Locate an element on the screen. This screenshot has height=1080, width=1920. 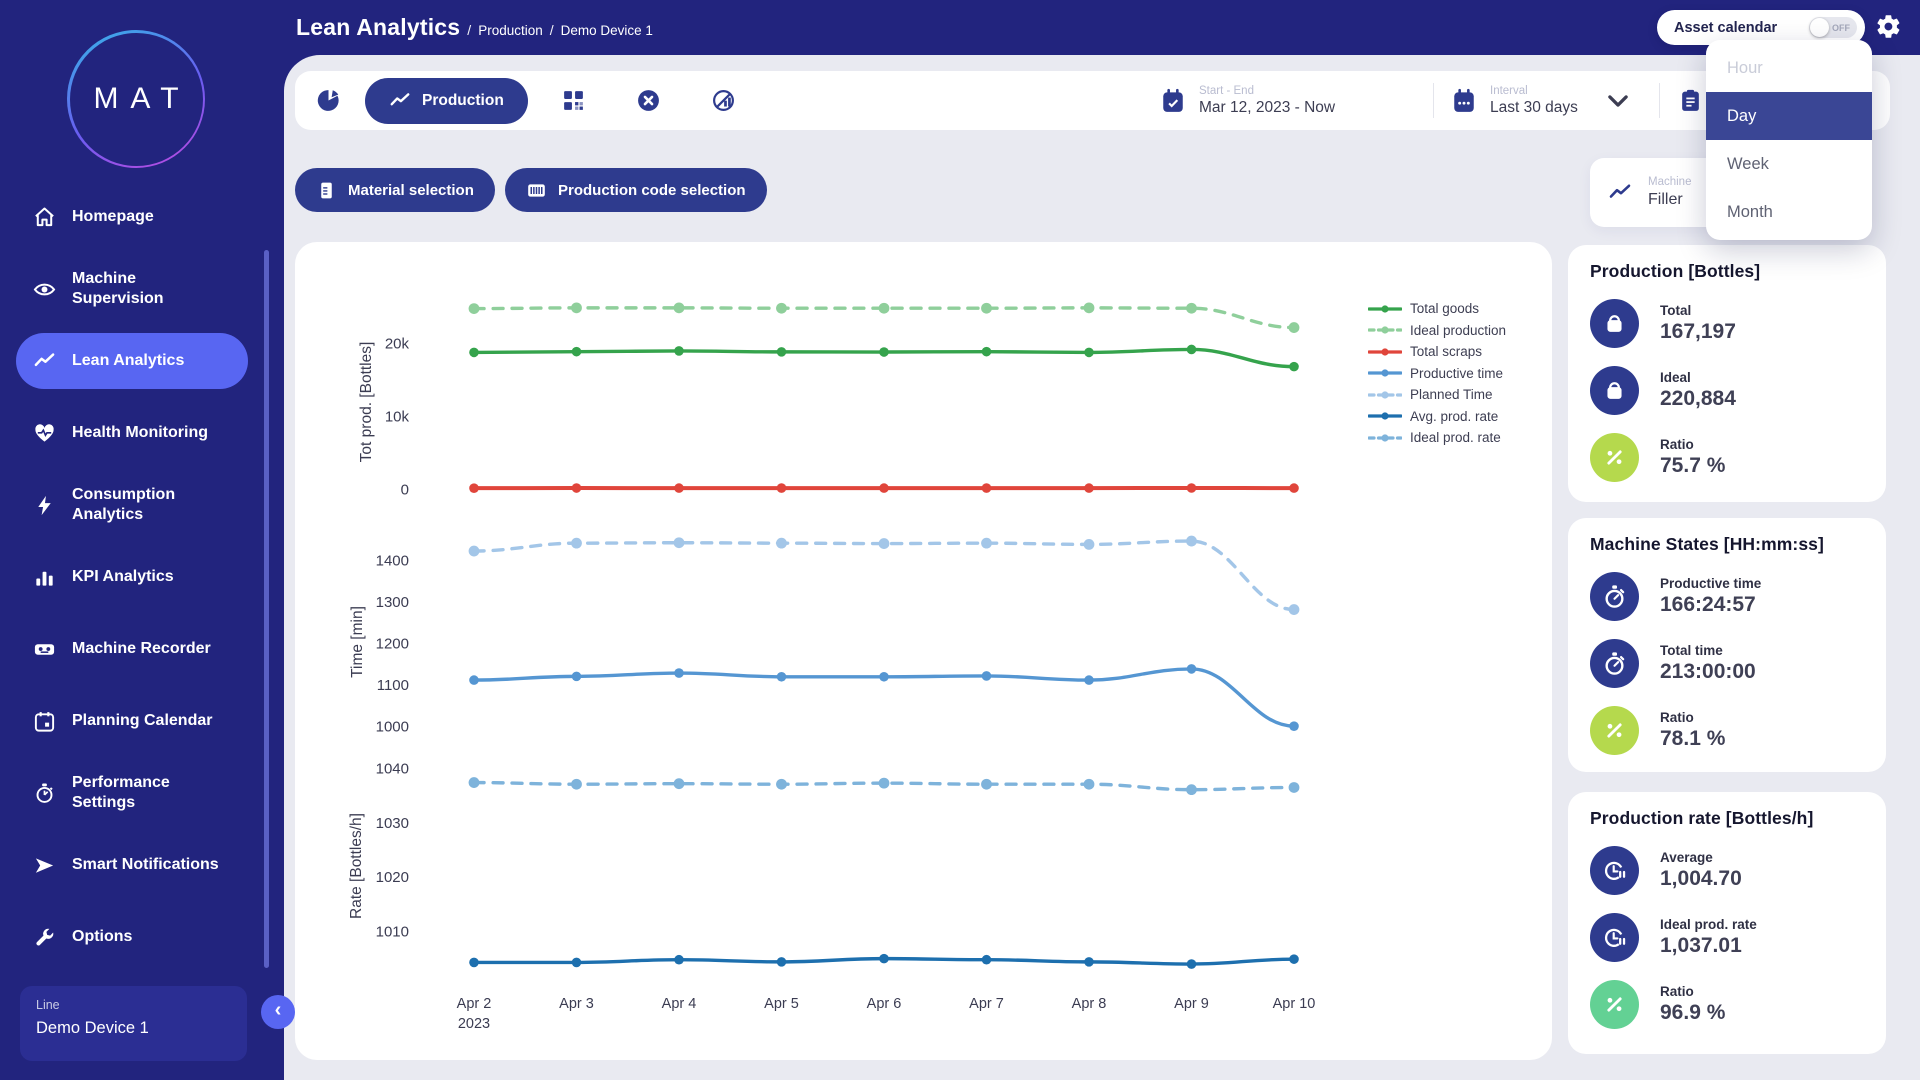
logo-text: MAT is located at coordinates (142, 98).